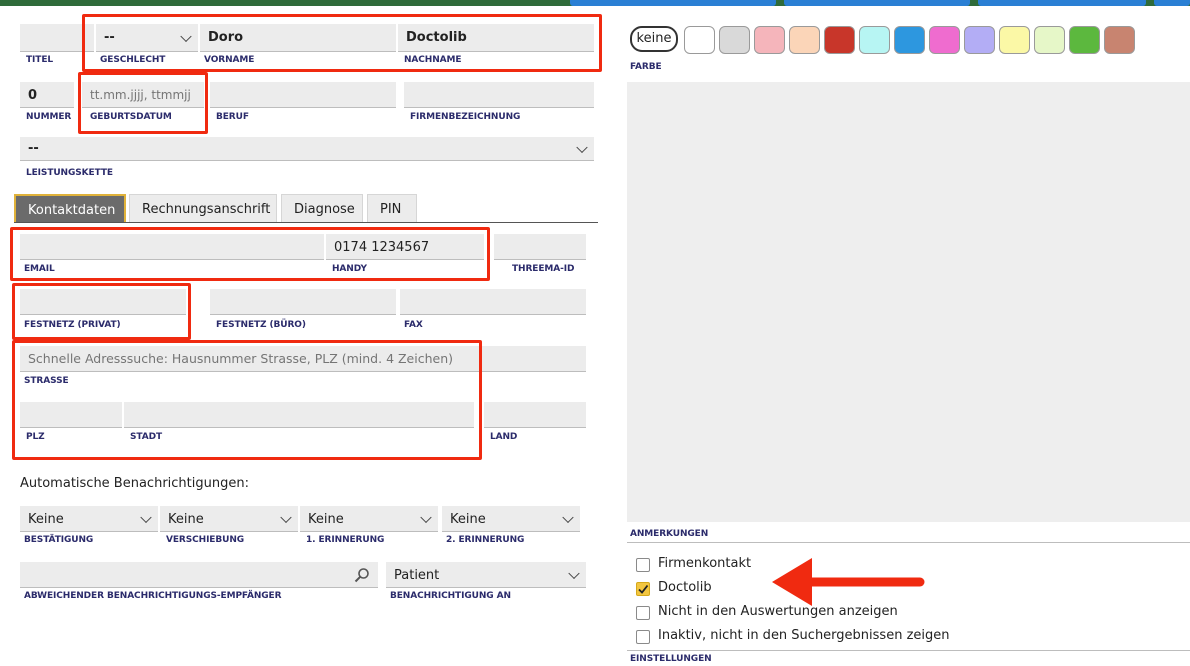 This screenshot has height=666, width=1190. I want to click on nummer-field: 0, so click(47, 95).